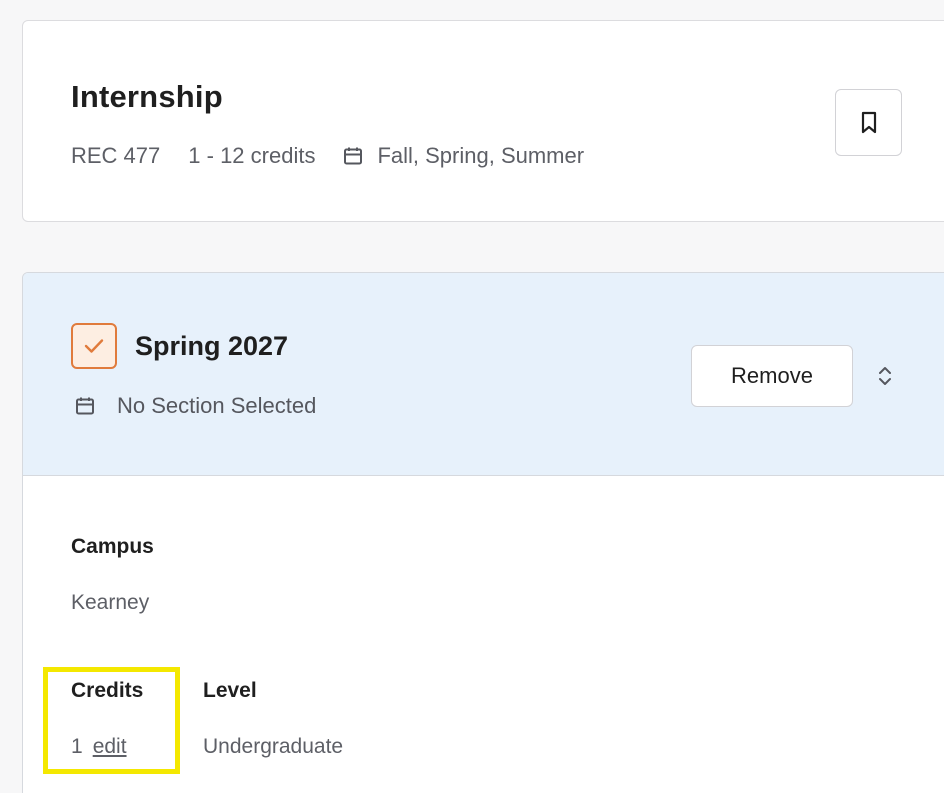 This screenshot has width=944, height=793. Describe the element at coordinates (252, 155) in the screenshot. I see `course-credits: 1 - 12 credits` at that location.